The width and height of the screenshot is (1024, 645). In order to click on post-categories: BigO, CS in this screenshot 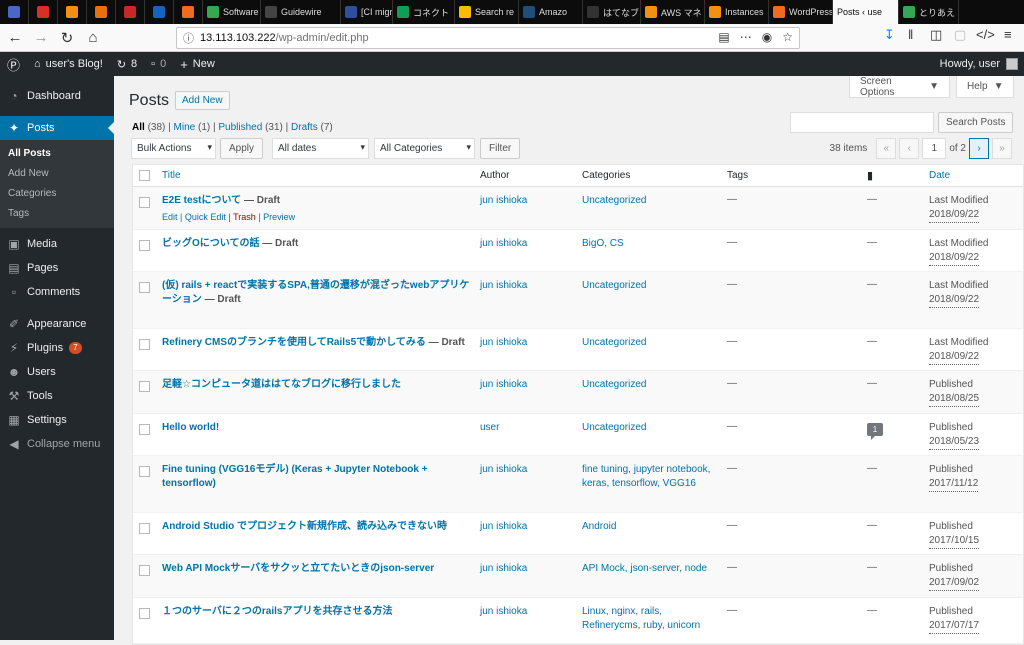, I will do `click(652, 244)`.